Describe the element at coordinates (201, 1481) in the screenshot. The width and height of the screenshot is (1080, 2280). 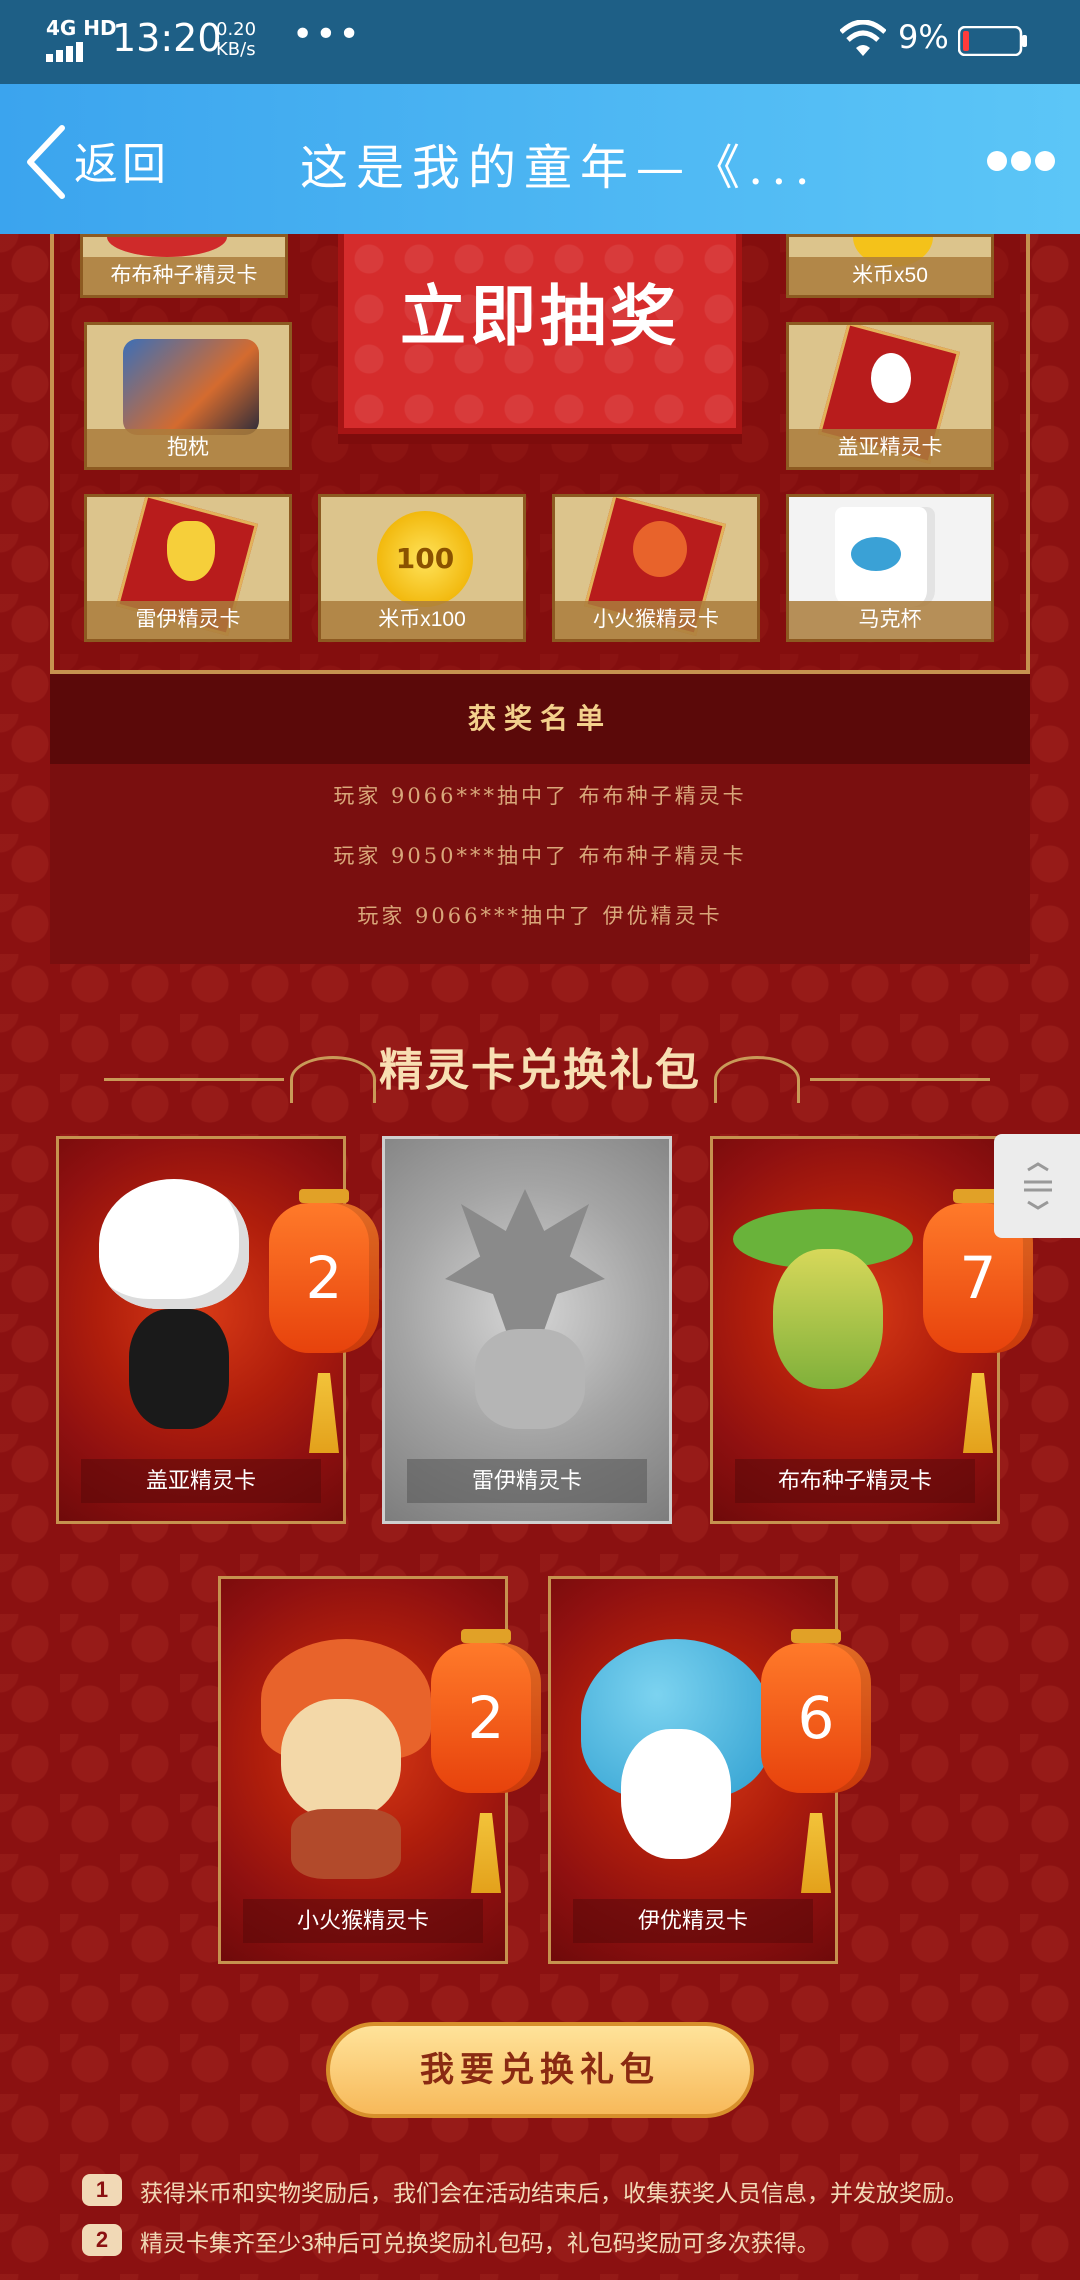
I see `card-label: 盖亚精灵卡` at that location.